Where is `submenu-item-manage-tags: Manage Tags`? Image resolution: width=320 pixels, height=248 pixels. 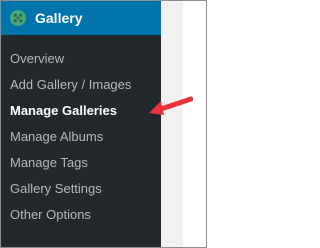 submenu-item-manage-tags: Manage Tags is located at coordinates (81, 163).